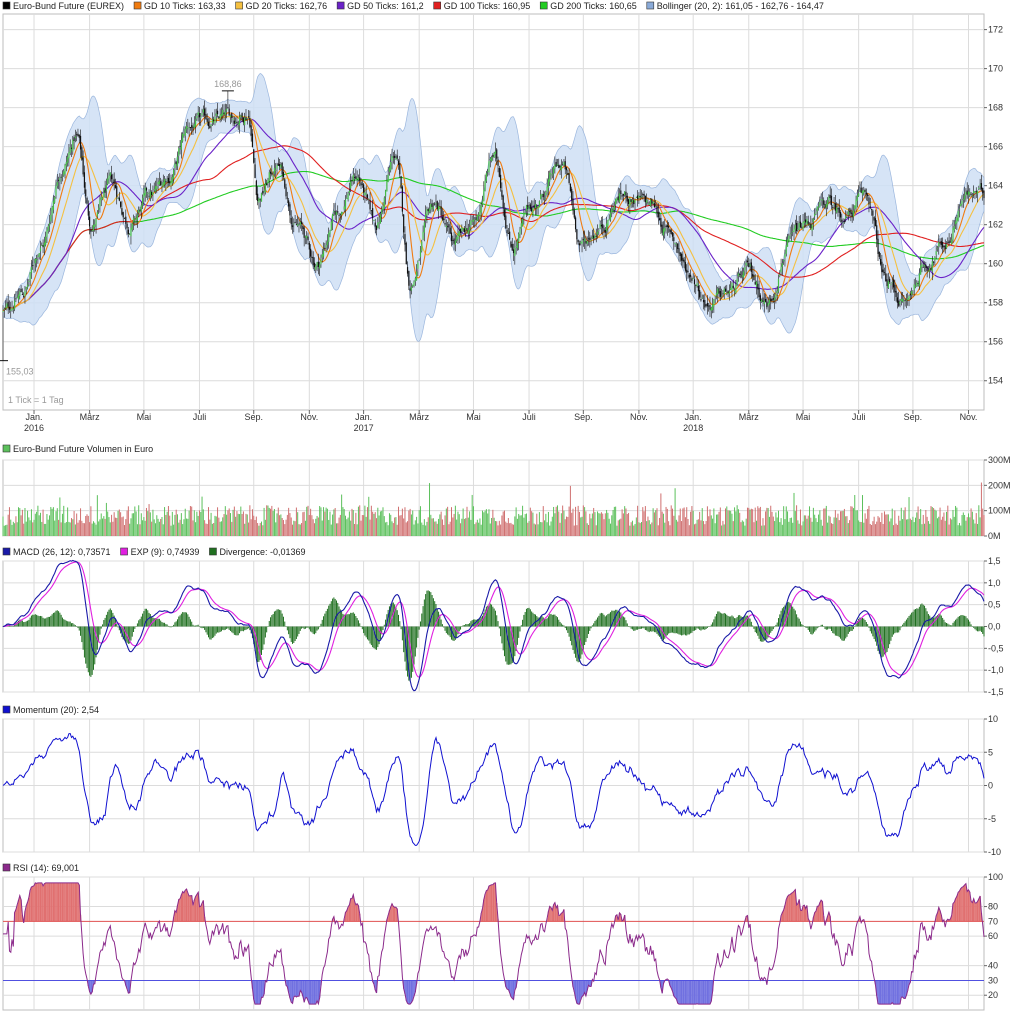  I want to click on legend-swatch, so click(6, 551).